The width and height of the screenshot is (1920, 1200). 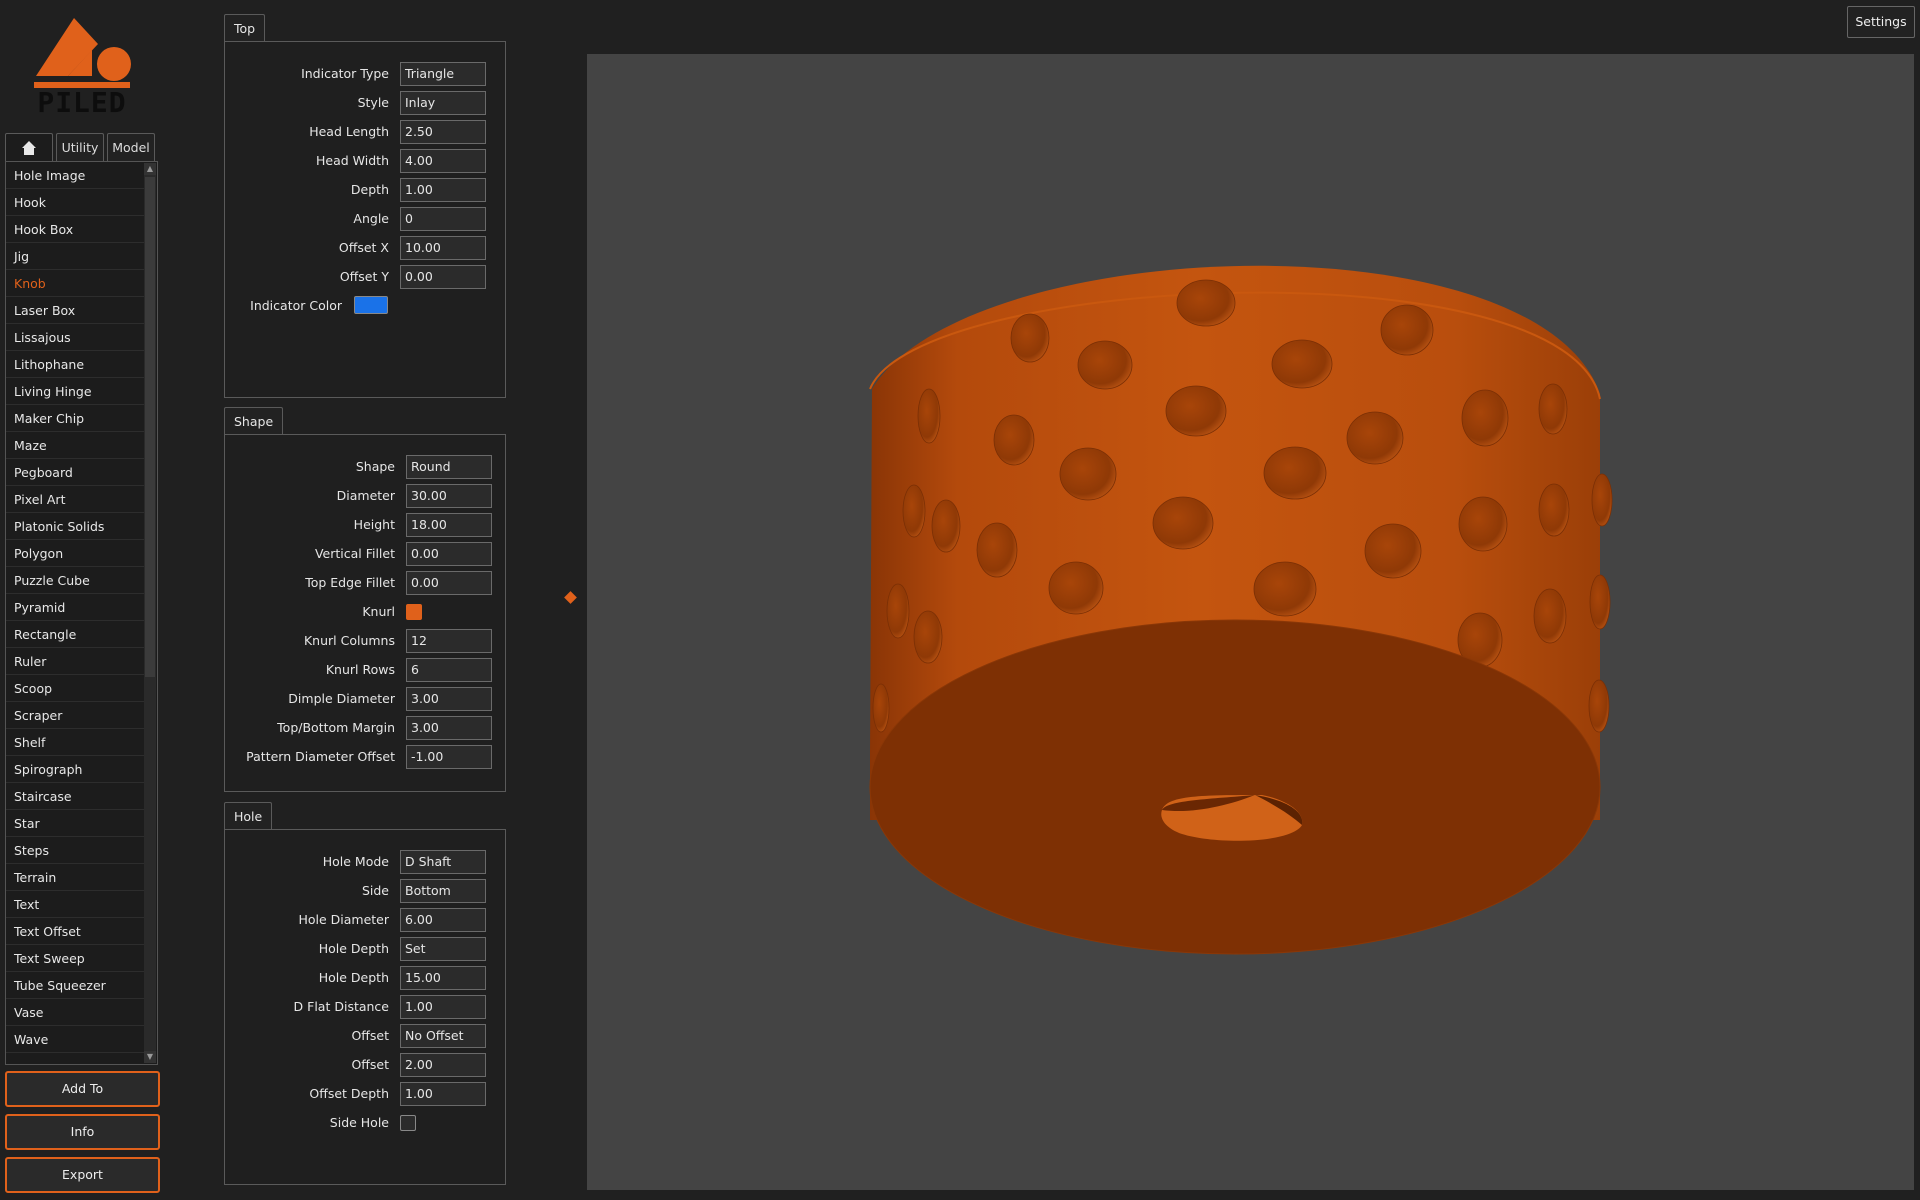 What do you see at coordinates (443, 248) in the screenshot?
I see `top-field-6-field: 10.00` at bounding box center [443, 248].